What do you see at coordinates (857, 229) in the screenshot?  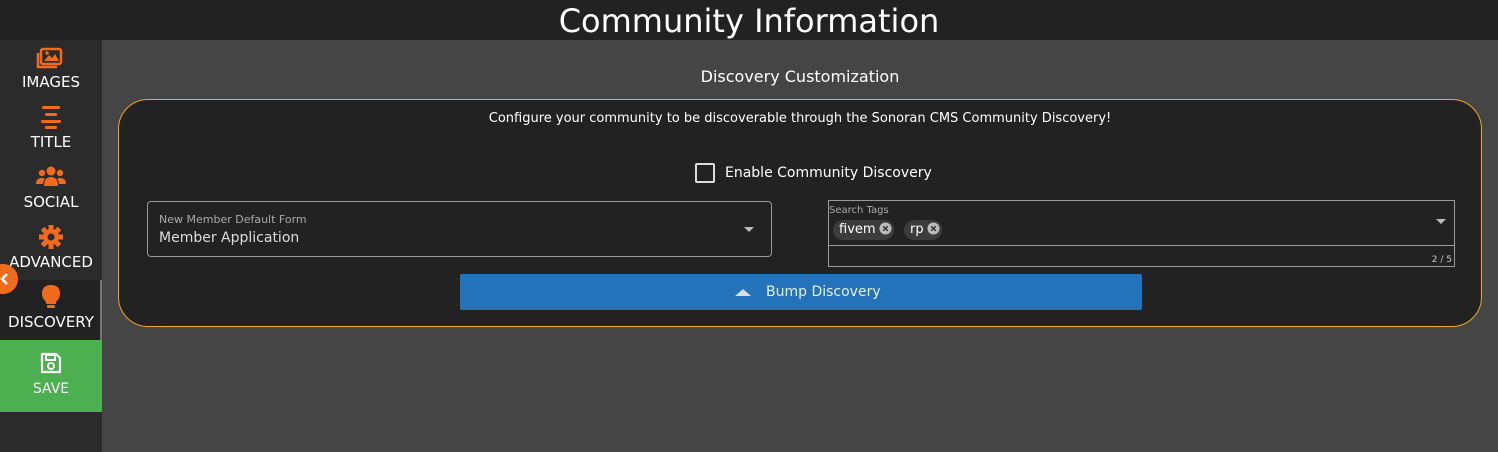 I see `tag-chip-label: fivem` at bounding box center [857, 229].